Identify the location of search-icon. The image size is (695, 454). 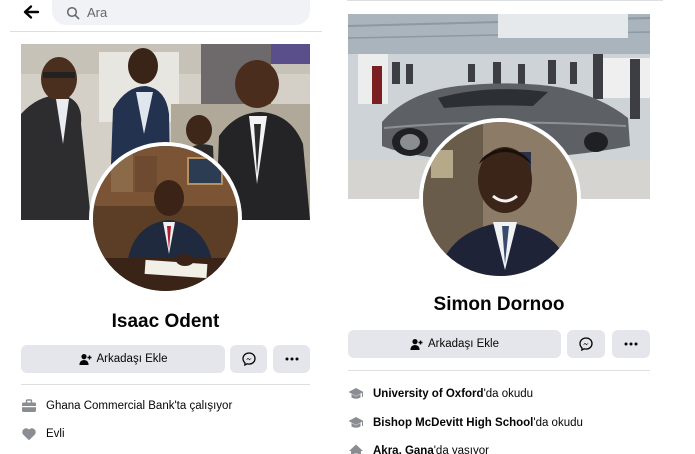
(73, 12).